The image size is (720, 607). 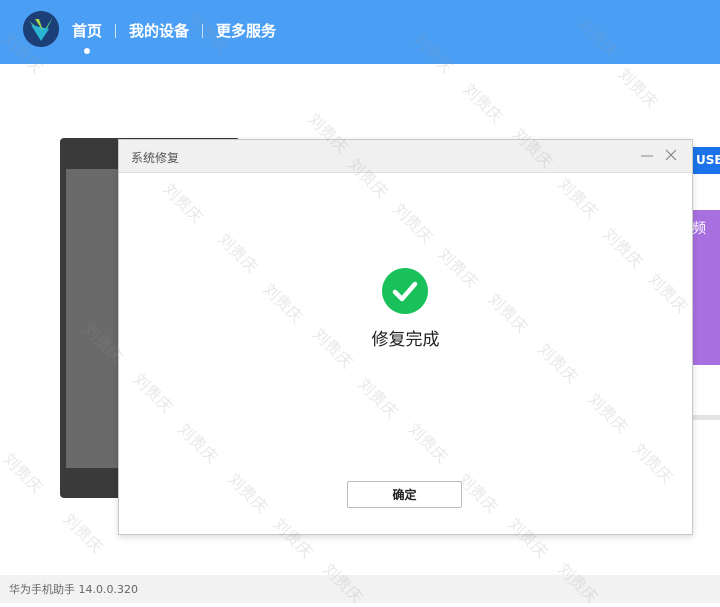 What do you see at coordinates (360, 589) in the screenshot?
I see `status-bar: 华为手机助手 14.0.0.320` at bounding box center [360, 589].